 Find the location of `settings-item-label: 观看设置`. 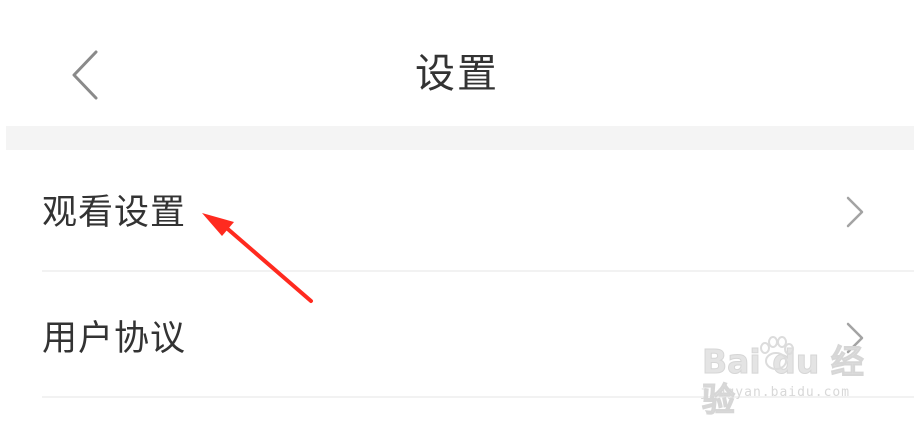

settings-item-label: 观看设置 is located at coordinates (114, 213).